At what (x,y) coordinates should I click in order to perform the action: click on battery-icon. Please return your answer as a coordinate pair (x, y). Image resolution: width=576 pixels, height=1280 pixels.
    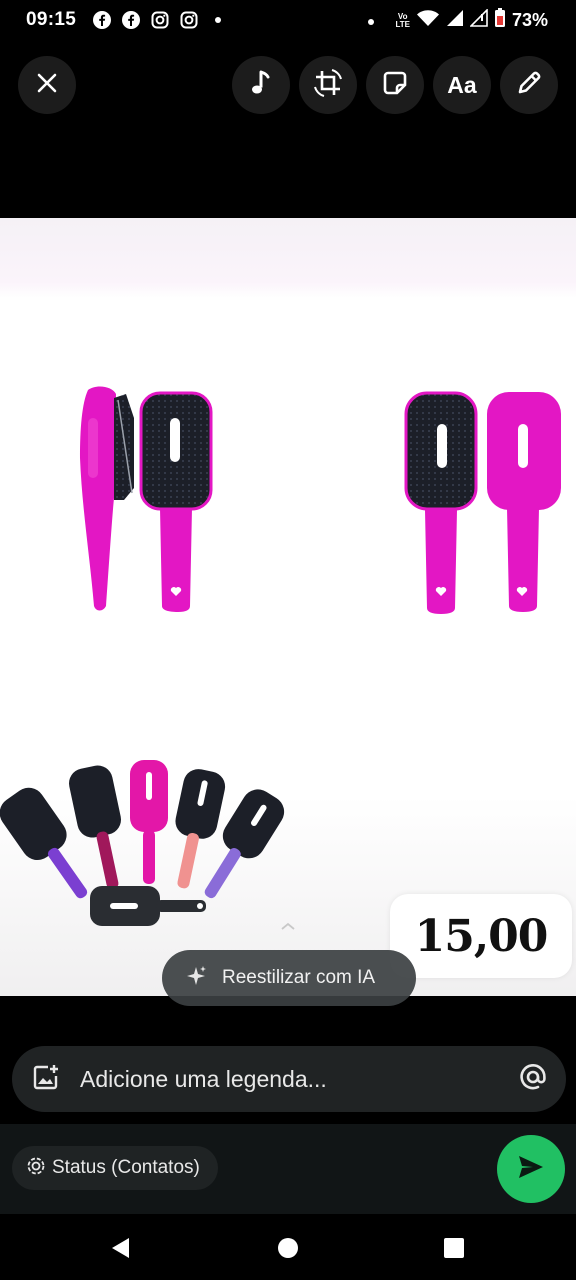
    Looking at the image, I should click on (500, 20).